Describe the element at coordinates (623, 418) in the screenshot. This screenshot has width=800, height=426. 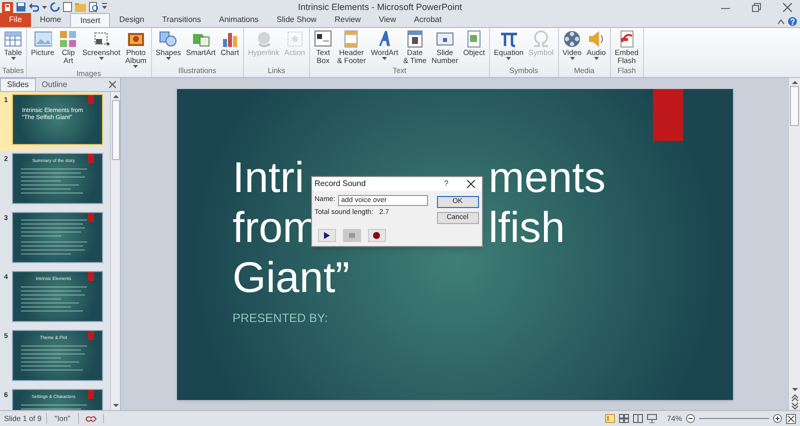
I see `slide-sorter-icon` at that location.